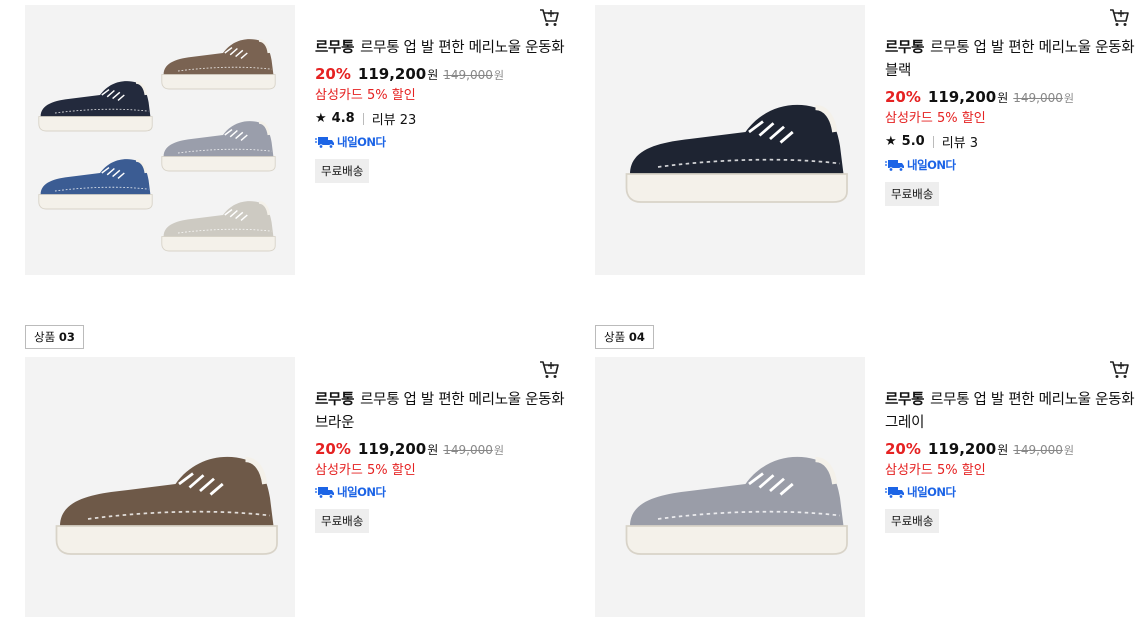 The image size is (1146, 627). I want to click on product-number-tag: 상품 04, so click(624, 337).